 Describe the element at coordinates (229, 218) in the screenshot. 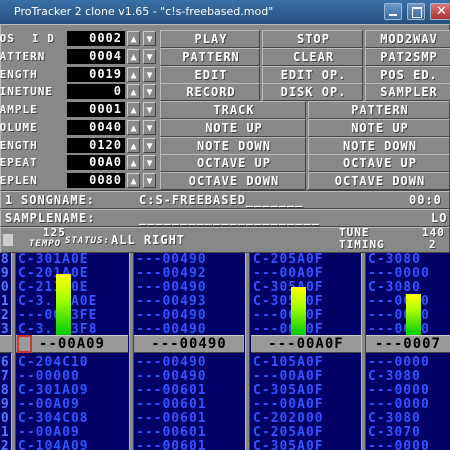

I see `samplename-value: ______________________` at that location.